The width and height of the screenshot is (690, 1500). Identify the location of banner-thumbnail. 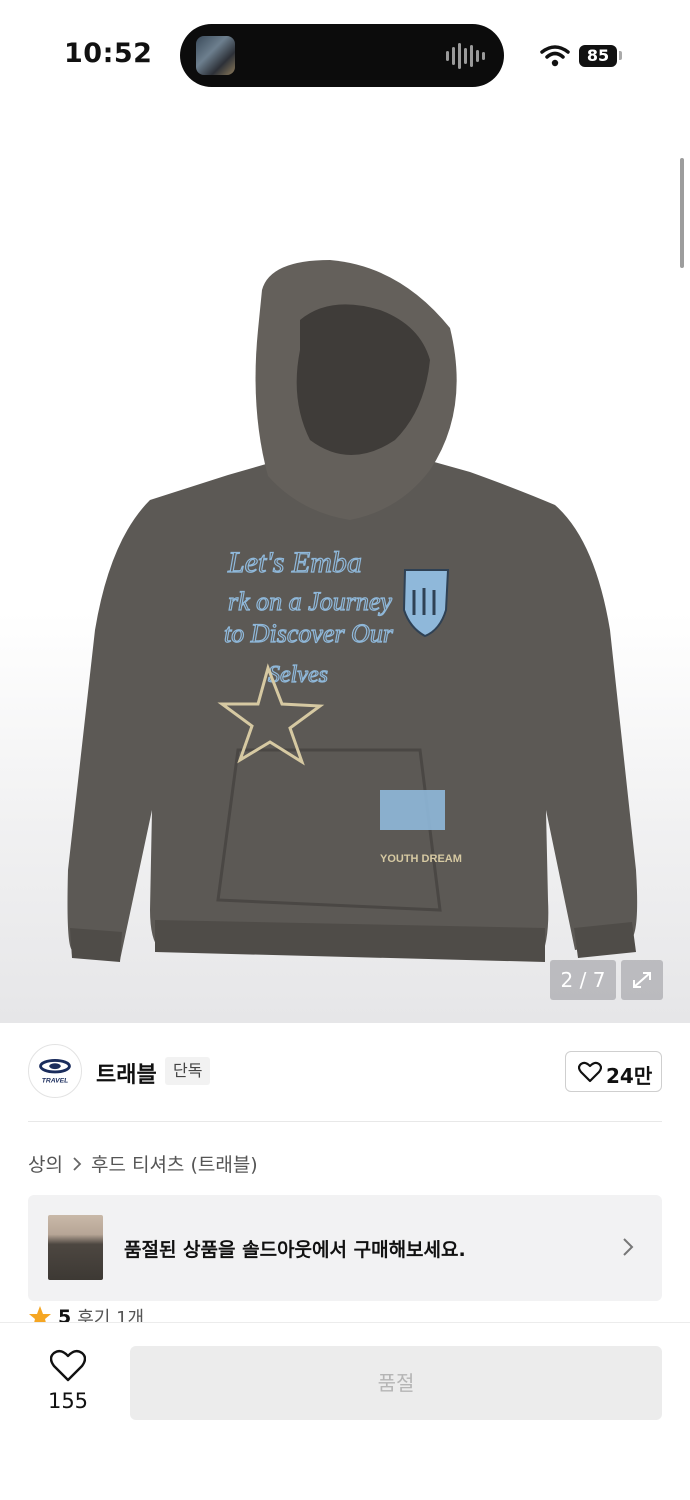
(75, 1247).